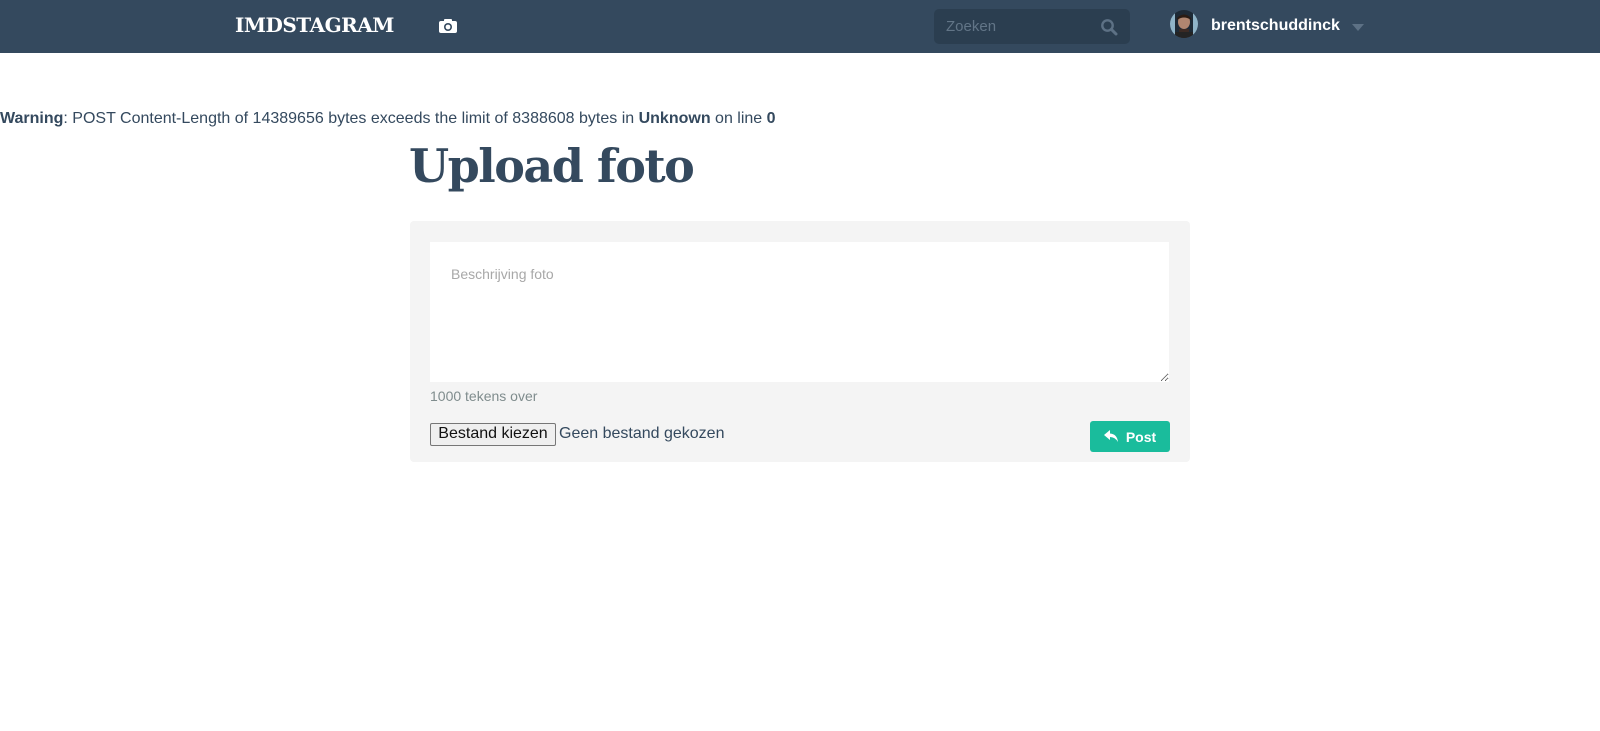 This screenshot has width=1600, height=731. Describe the element at coordinates (448, 26) in the screenshot. I see `camera-icon` at that location.